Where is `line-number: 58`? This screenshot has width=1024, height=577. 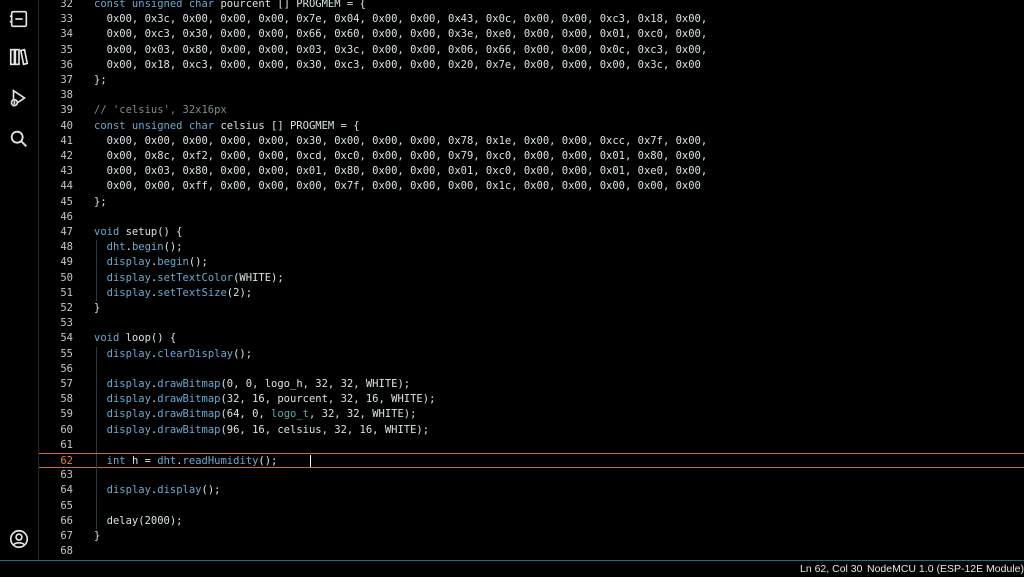 line-number: 58 is located at coordinates (66, 399).